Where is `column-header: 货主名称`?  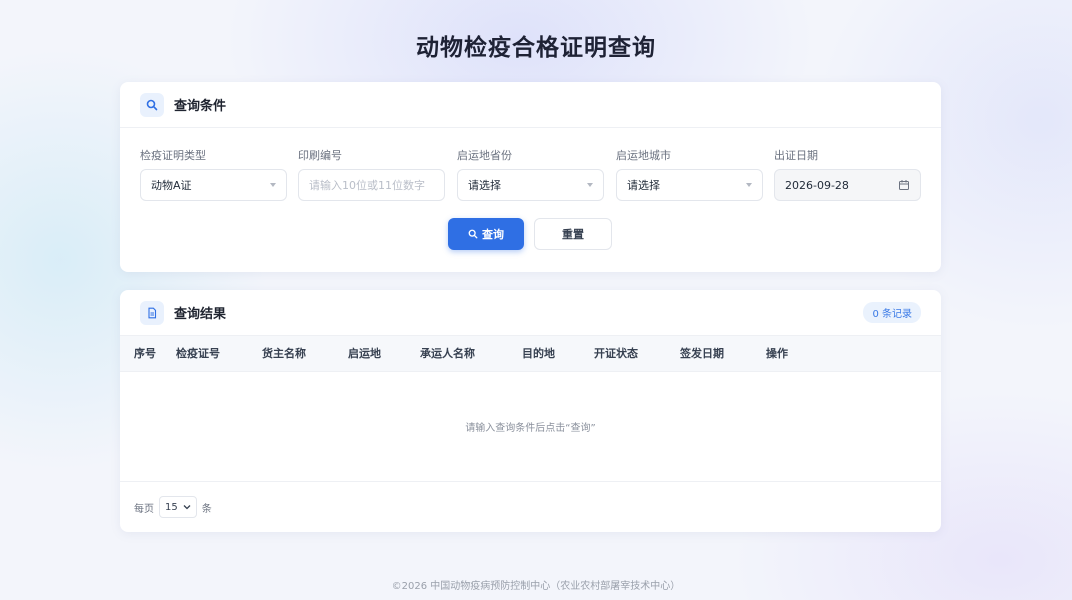 column-header: 货主名称 is located at coordinates (284, 353).